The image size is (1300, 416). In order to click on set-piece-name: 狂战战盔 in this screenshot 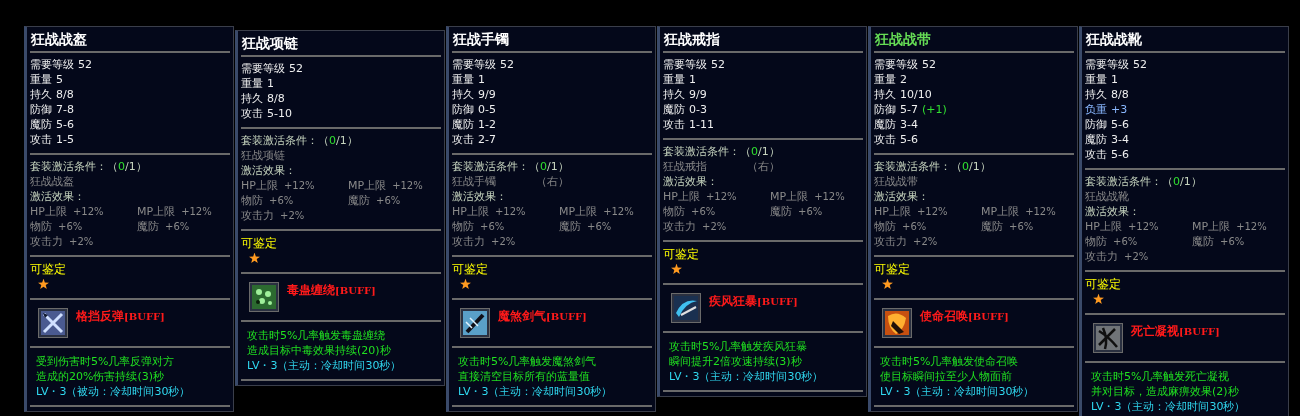, I will do `click(52, 181)`.